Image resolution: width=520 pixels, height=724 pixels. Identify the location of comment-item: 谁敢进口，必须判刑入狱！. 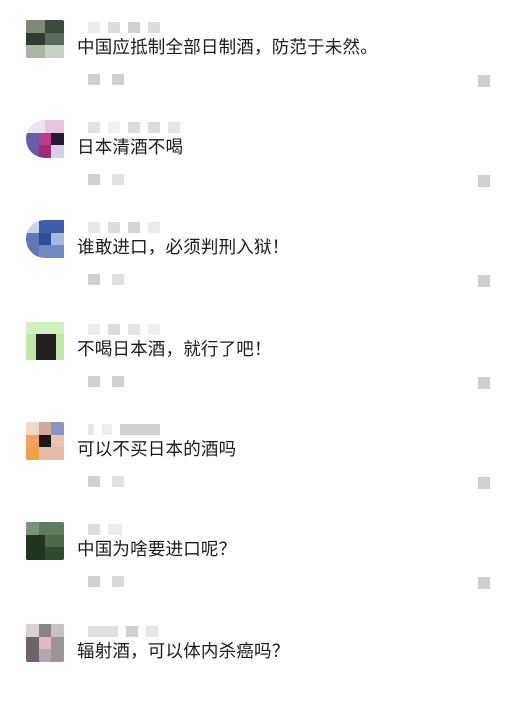
(260, 270).